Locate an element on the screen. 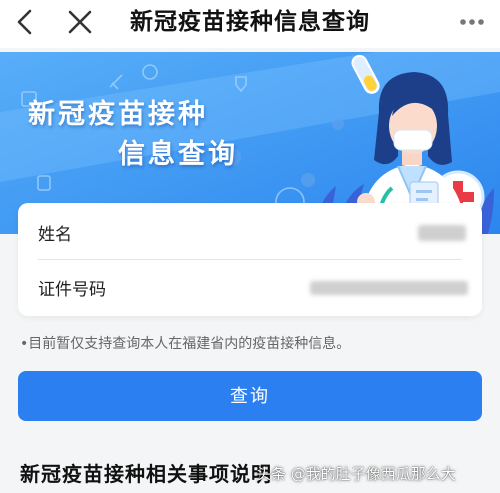  name-label: 姓名 is located at coordinates (55, 235).